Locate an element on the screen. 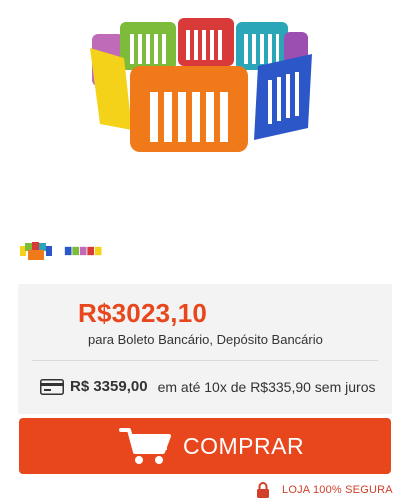 Image resolution: width=410 pixels, height=500 pixels. buy-button: COMPRAR is located at coordinates (205, 446).